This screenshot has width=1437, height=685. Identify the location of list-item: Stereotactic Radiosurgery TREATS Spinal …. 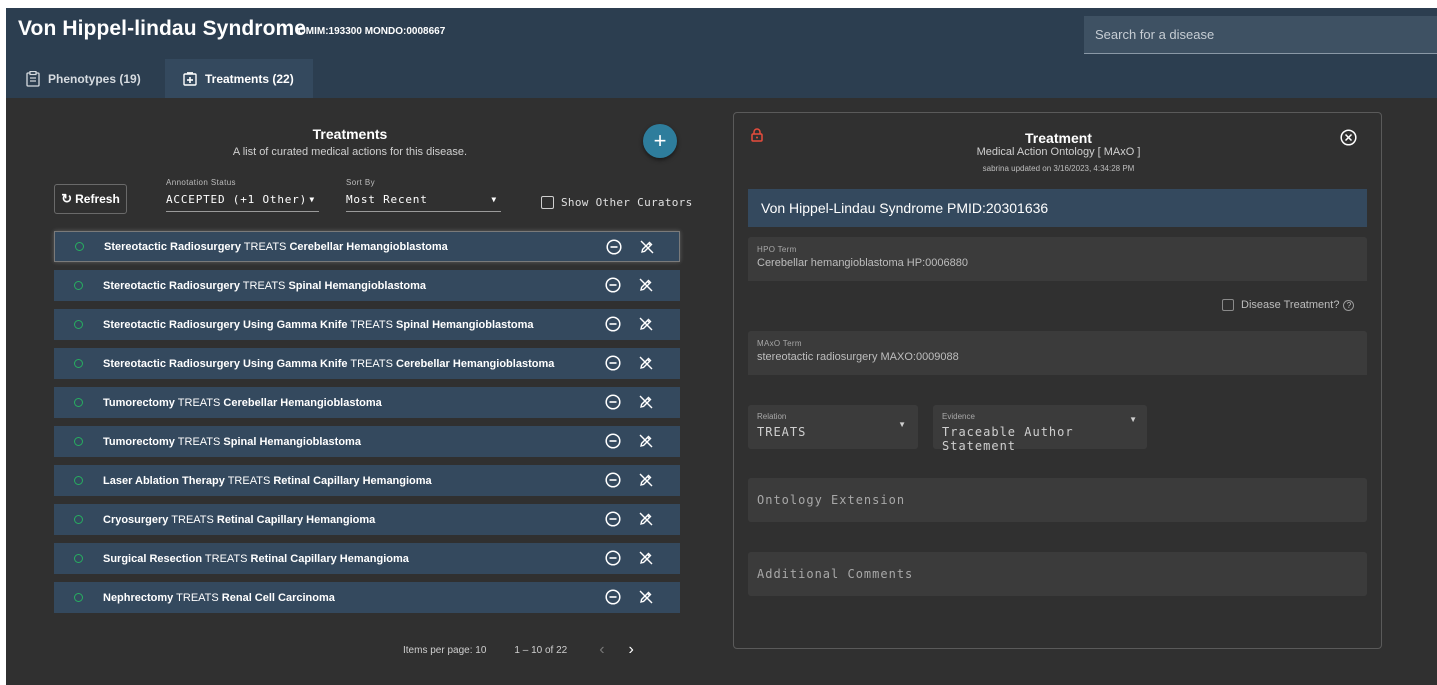
(367, 285).